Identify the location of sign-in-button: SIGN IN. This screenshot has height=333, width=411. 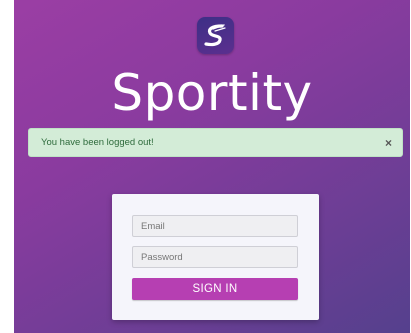
(215, 289).